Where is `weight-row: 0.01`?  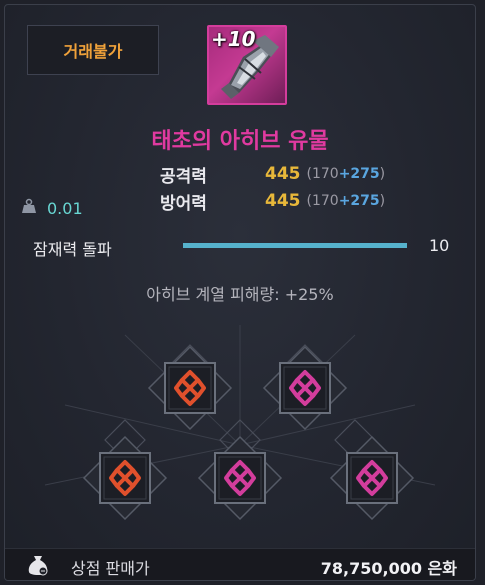
weight-row: 0.01 is located at coordinates (52, 208).